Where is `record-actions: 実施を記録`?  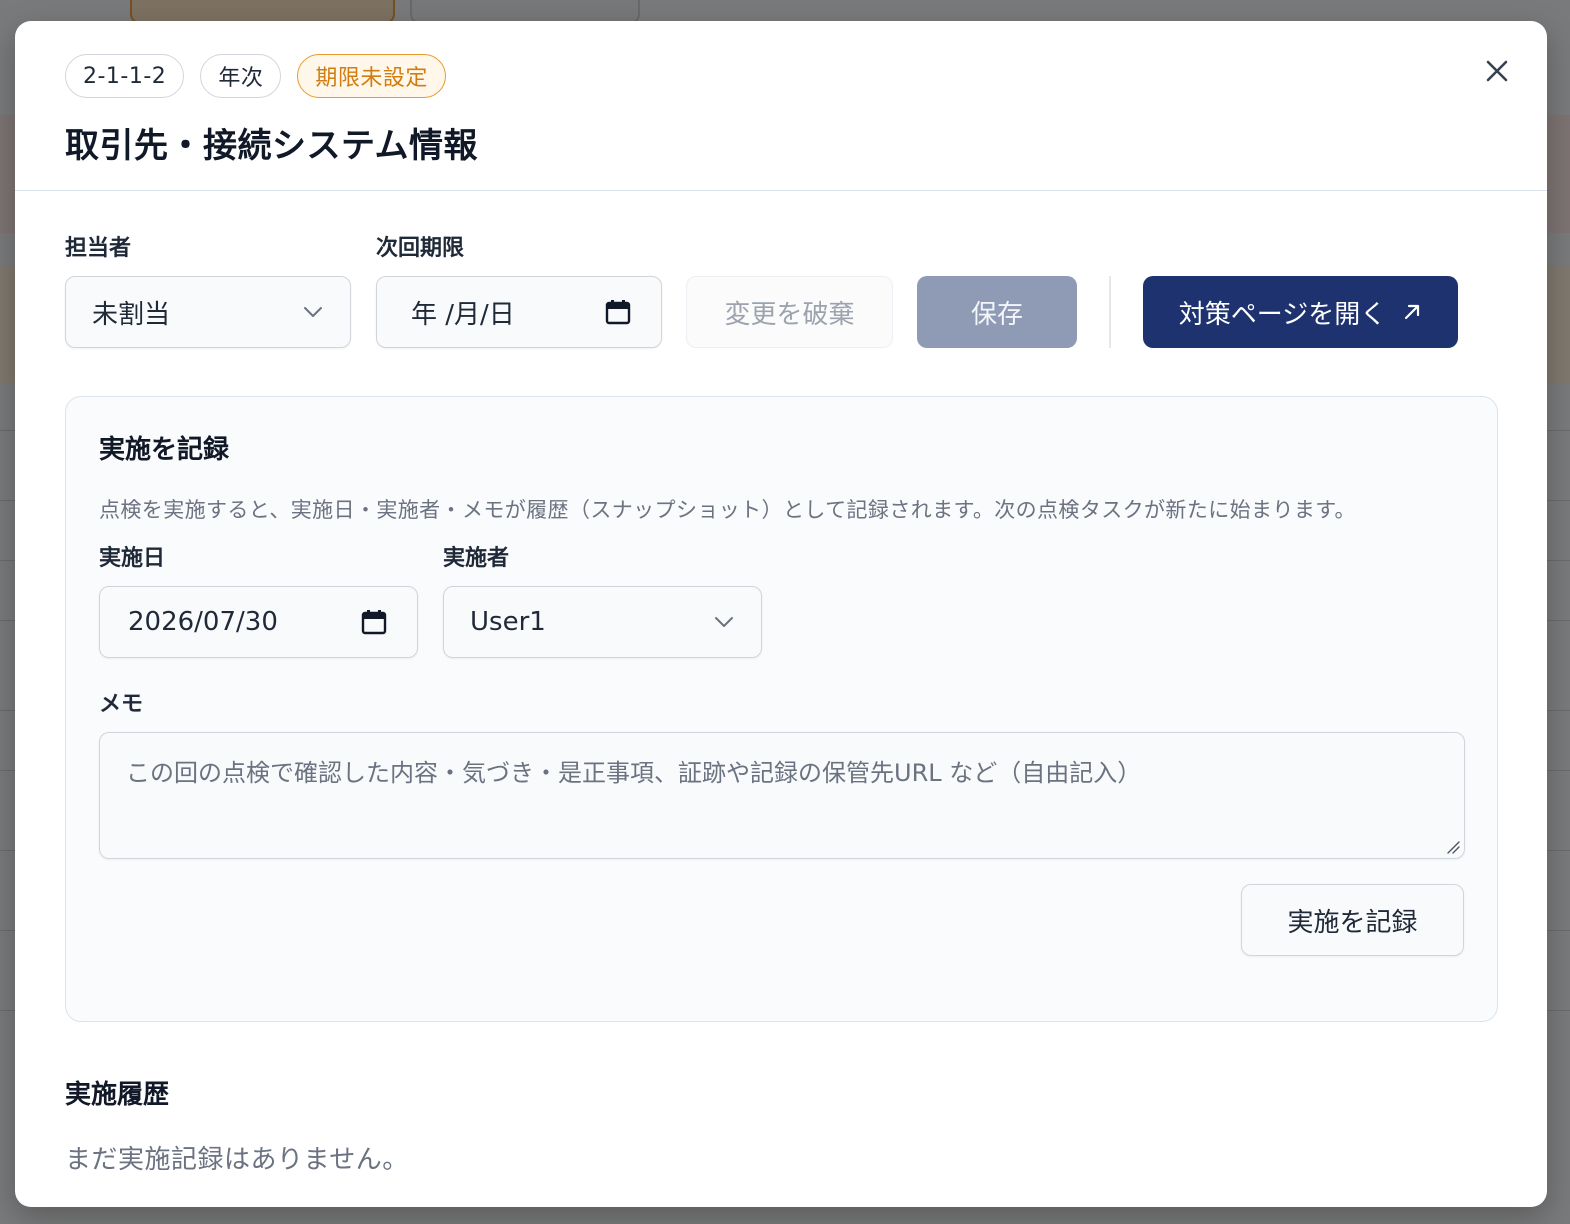
record-actions: 実施を記録 is located at coordinates (781, 920).